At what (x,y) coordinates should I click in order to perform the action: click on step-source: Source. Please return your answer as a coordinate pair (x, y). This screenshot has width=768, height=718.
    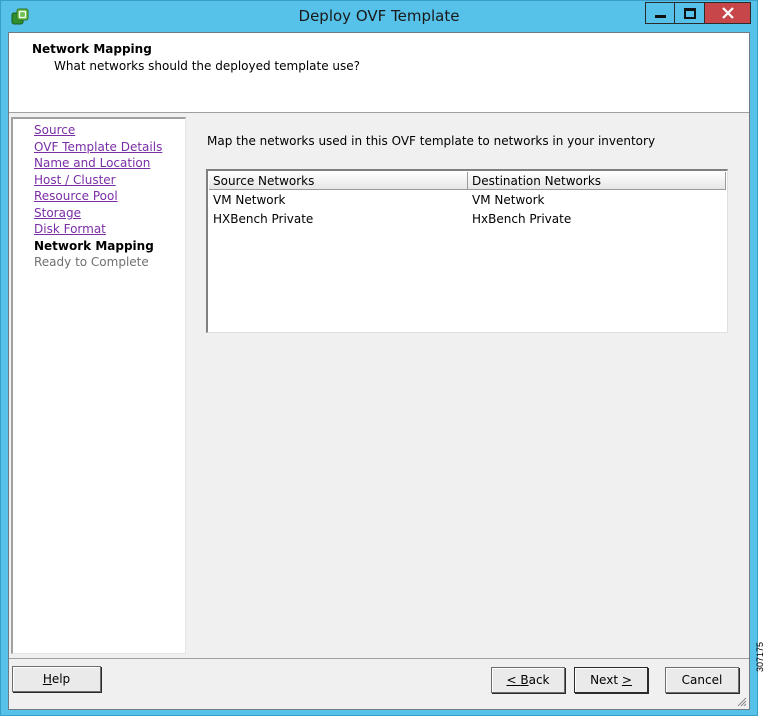
    Looking at the image, I should click on (54, 130).